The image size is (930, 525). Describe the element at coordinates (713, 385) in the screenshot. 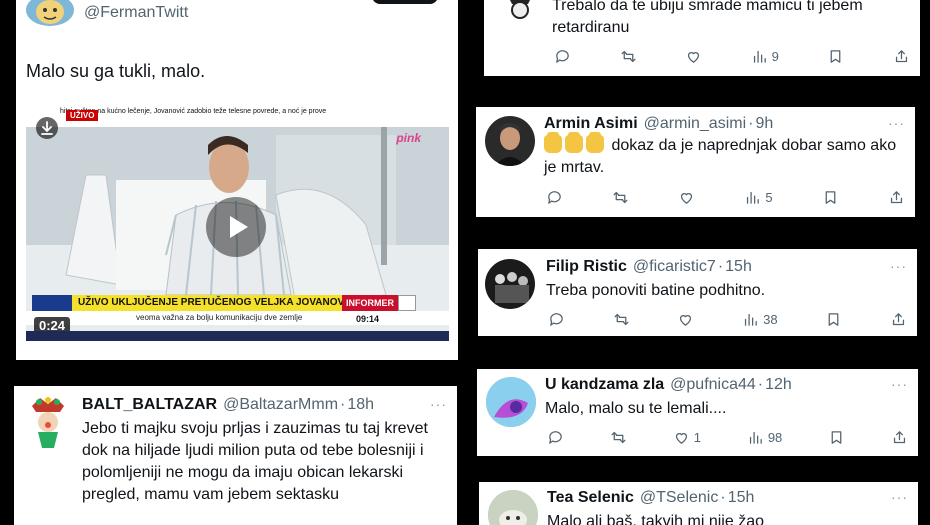

I see `author-handle: @pufnica44` at that location.